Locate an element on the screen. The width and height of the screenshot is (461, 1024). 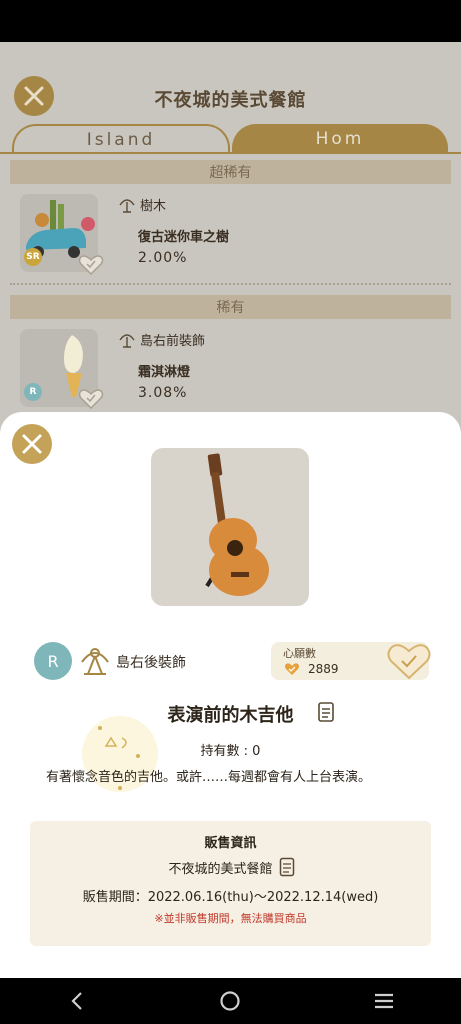
sale-note: ※並非販售期間，無法購買商品 is located at coordinates (230, 918).